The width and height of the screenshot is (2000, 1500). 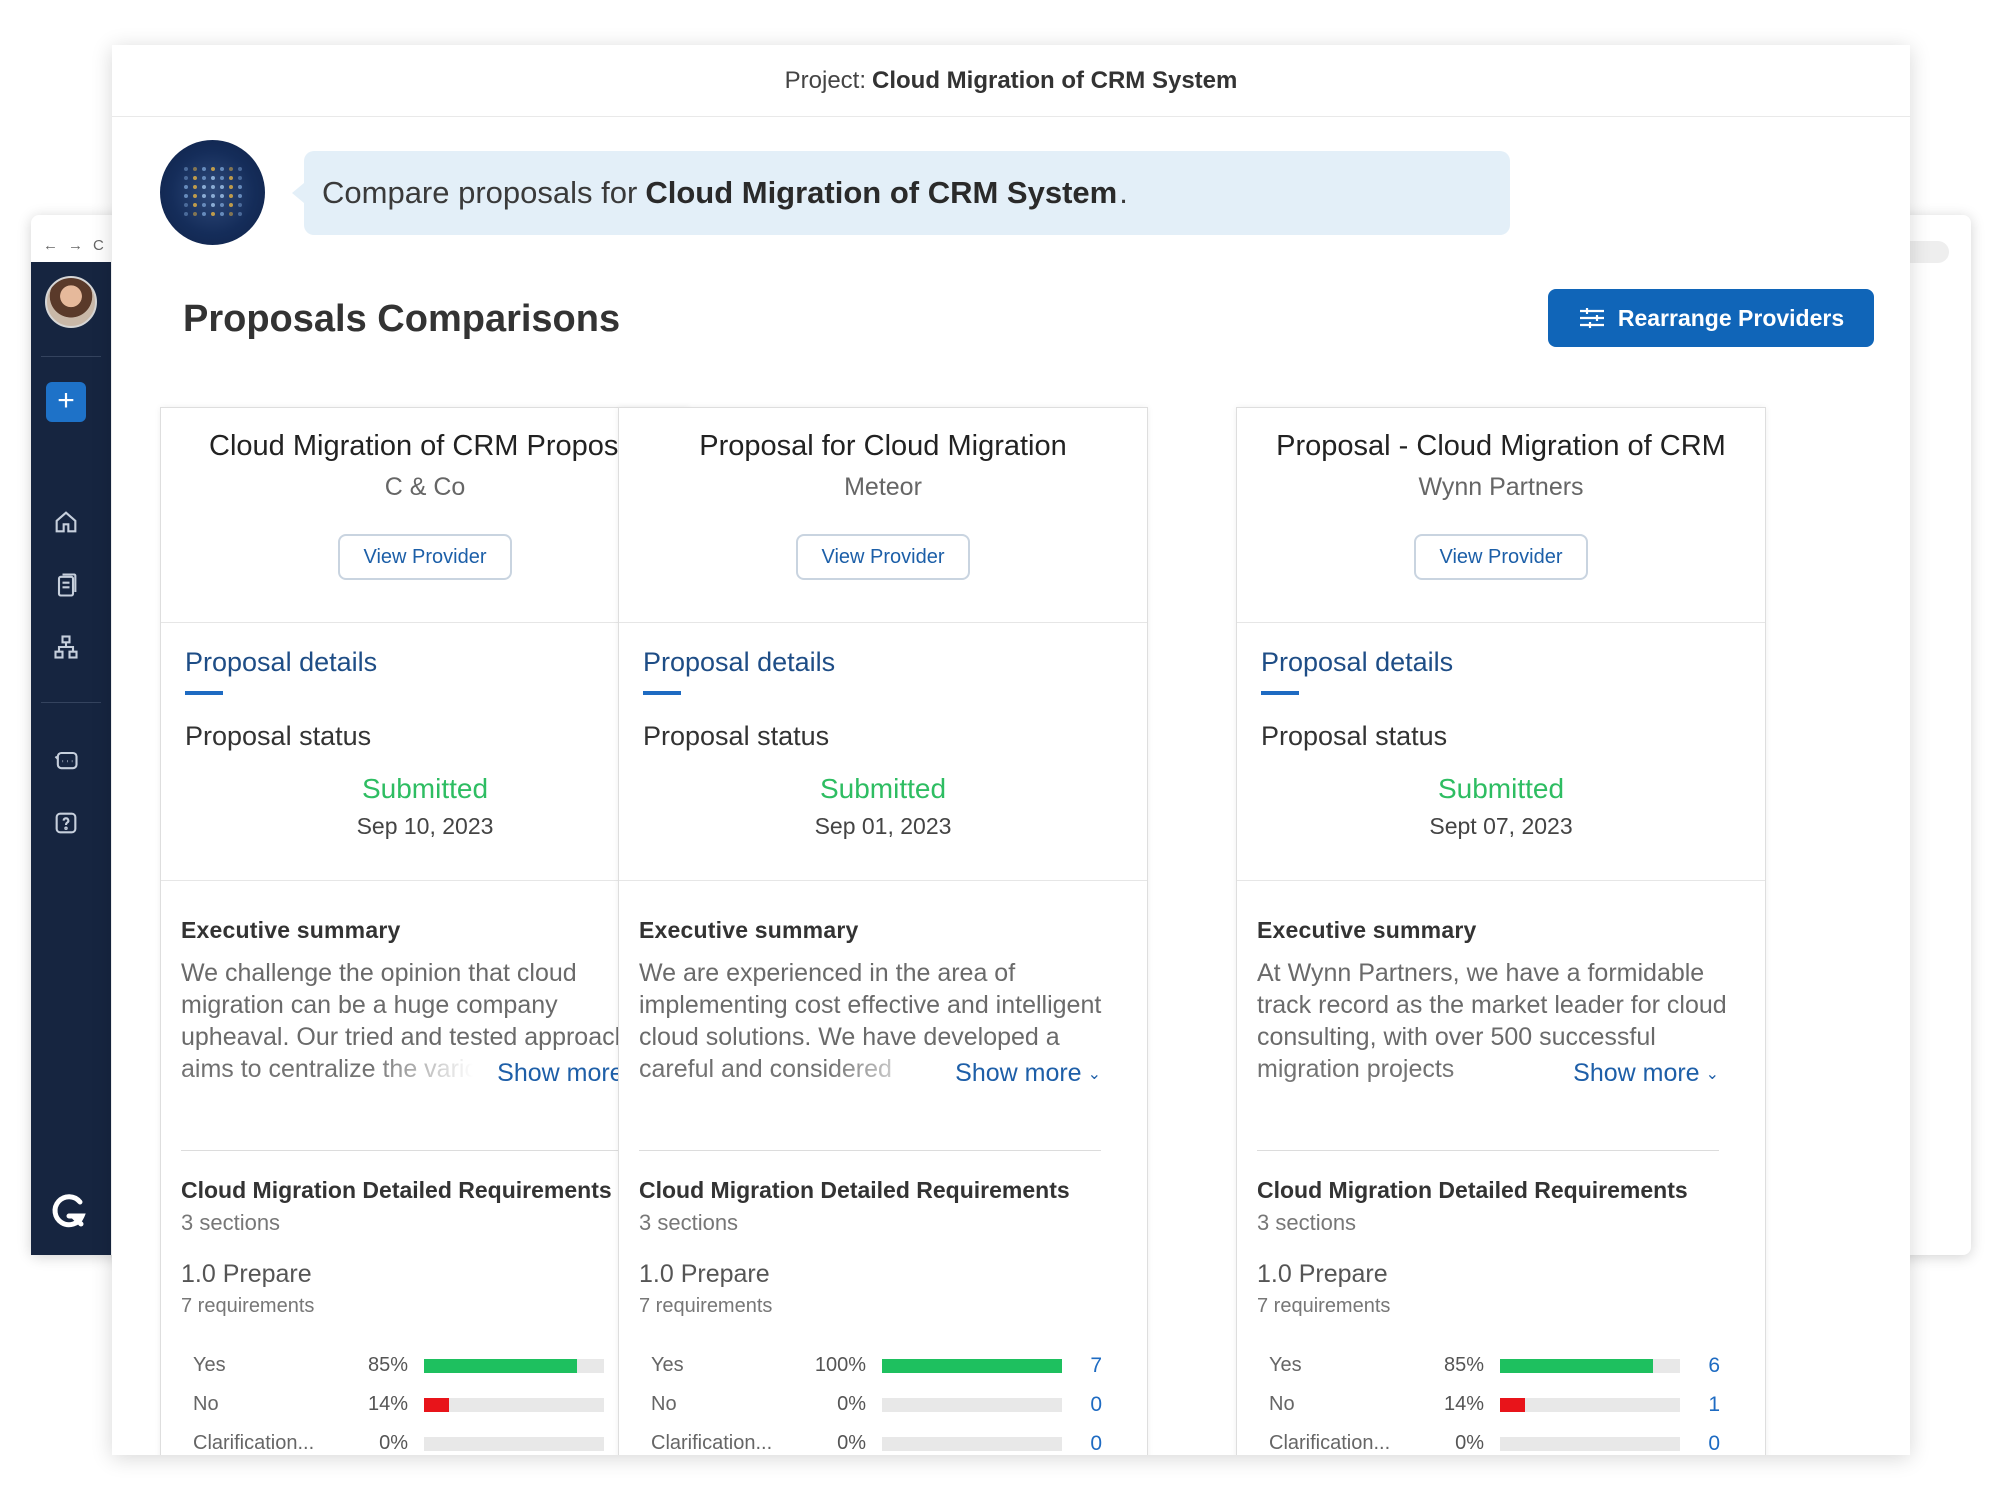 What do you see at coordinates (825, 80) in the screenshot?
I see `project-prefix: Project:` at bounding box center [825, 80].